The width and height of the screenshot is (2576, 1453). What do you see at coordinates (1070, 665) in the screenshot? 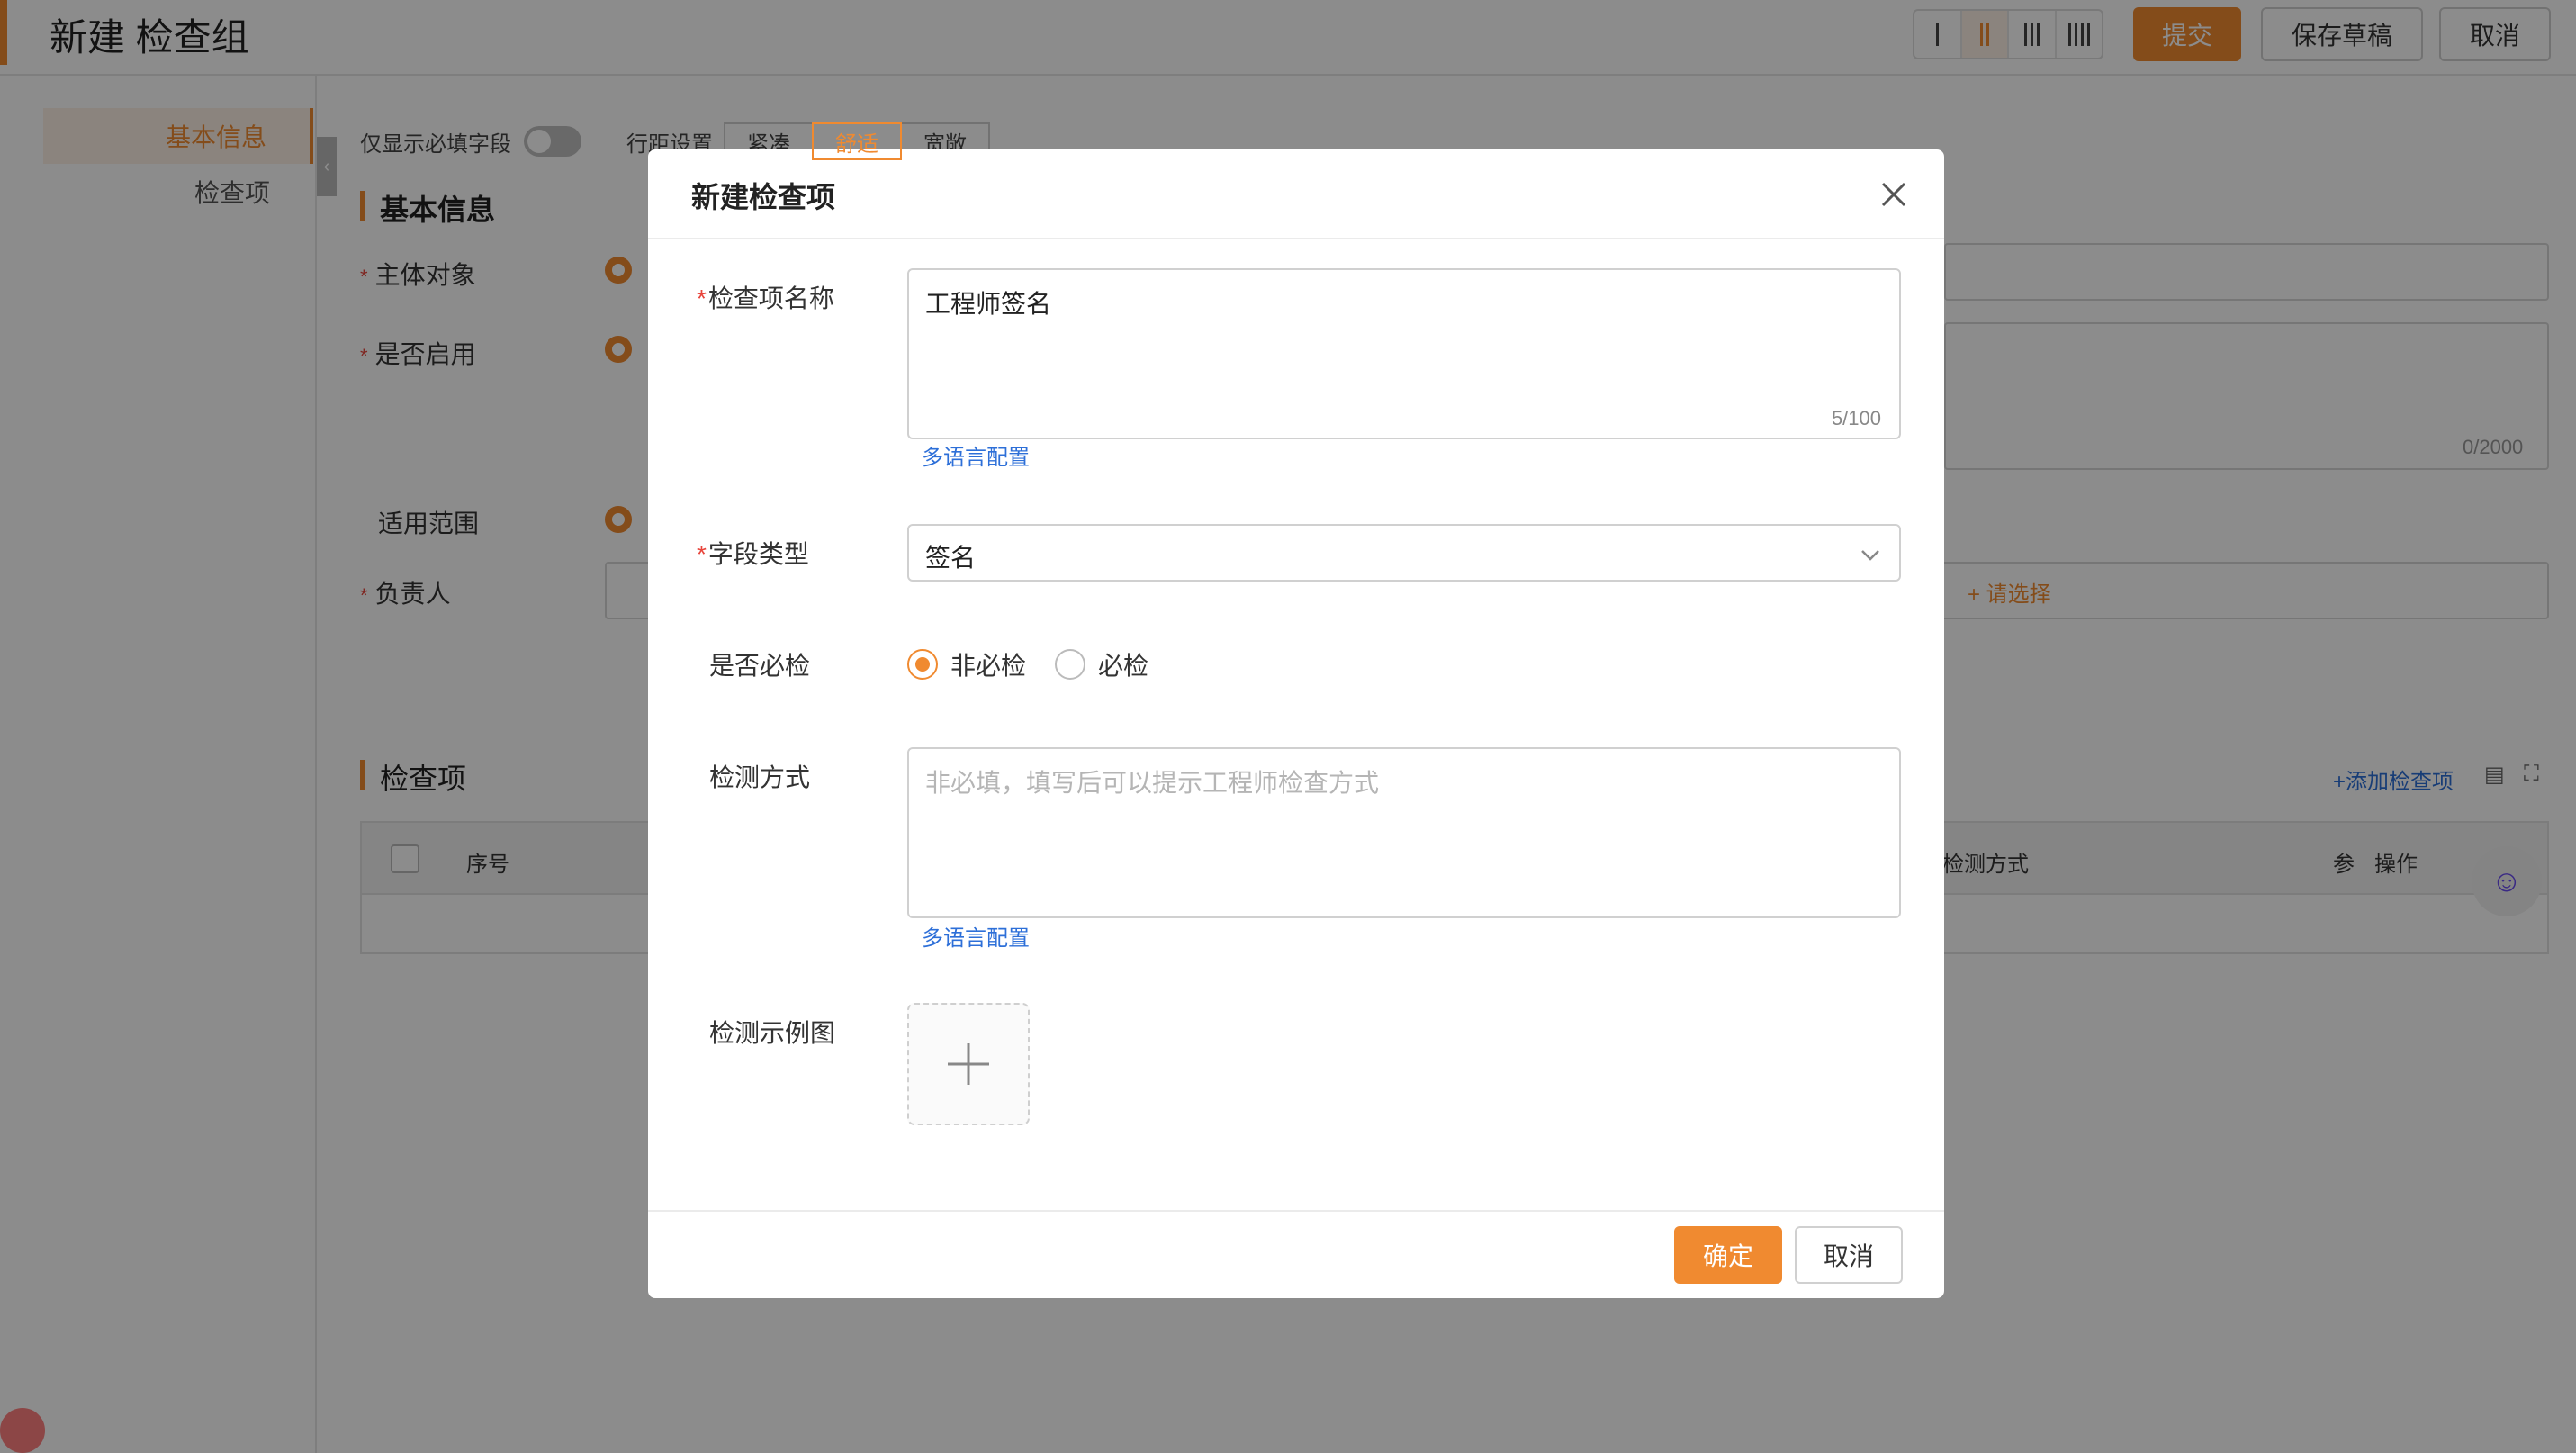
I see `radio-mandatory-check` at bounding box center [1070, 665].